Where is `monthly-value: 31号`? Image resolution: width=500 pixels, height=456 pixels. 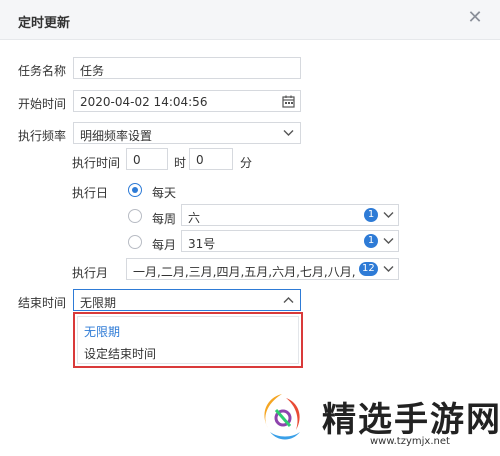
monthly-value: 31号 is located at coordinates (202, 244).